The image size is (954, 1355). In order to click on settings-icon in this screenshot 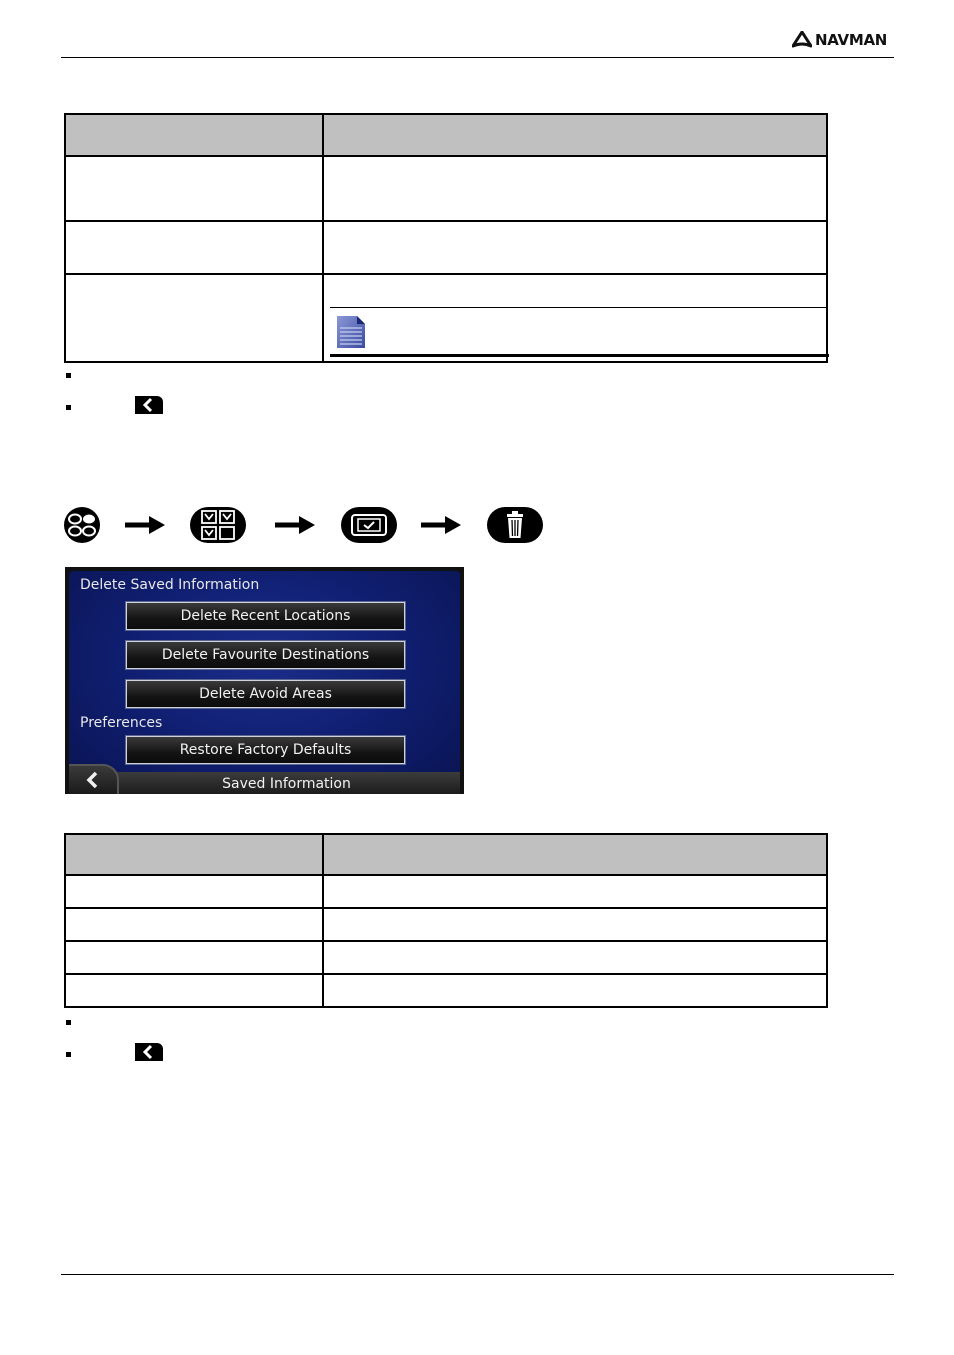, I will do `click(218, 525)`.